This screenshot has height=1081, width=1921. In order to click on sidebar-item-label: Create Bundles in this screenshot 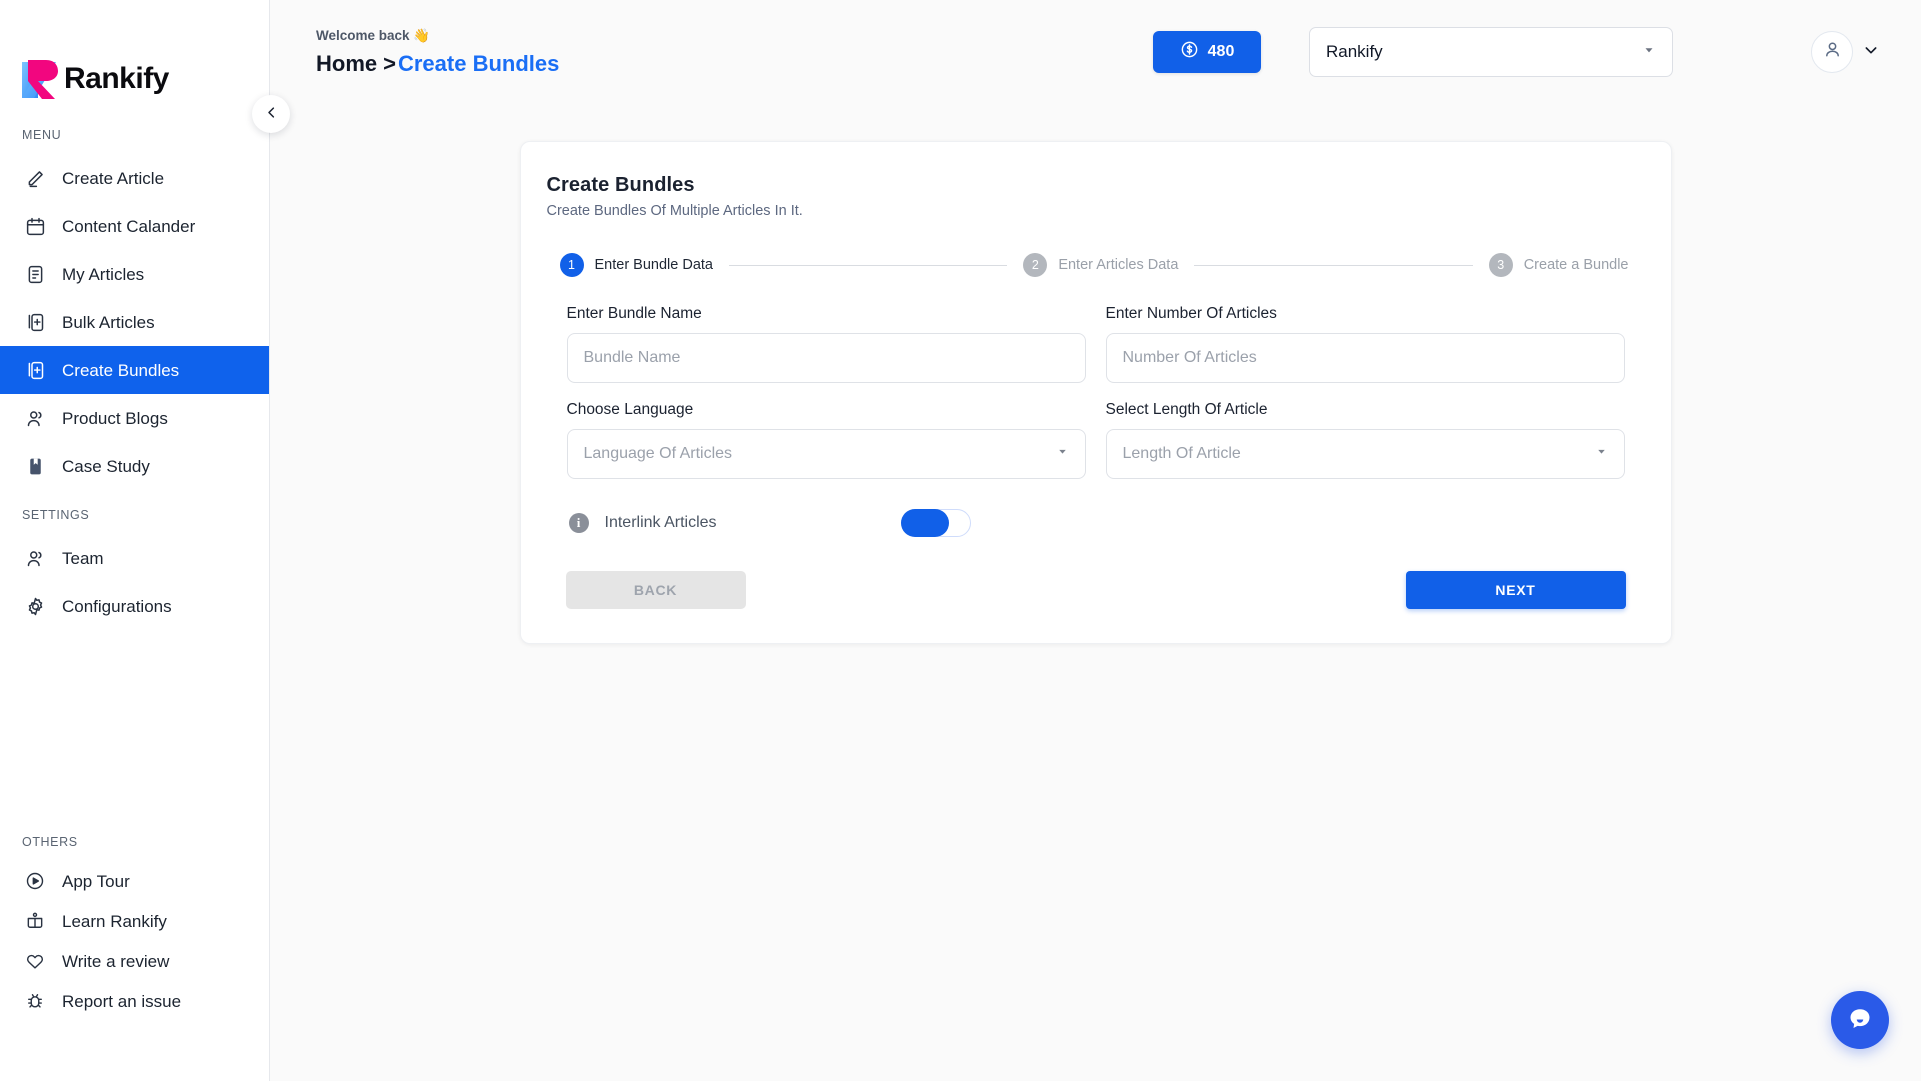, I will do `click(121, 370)`.